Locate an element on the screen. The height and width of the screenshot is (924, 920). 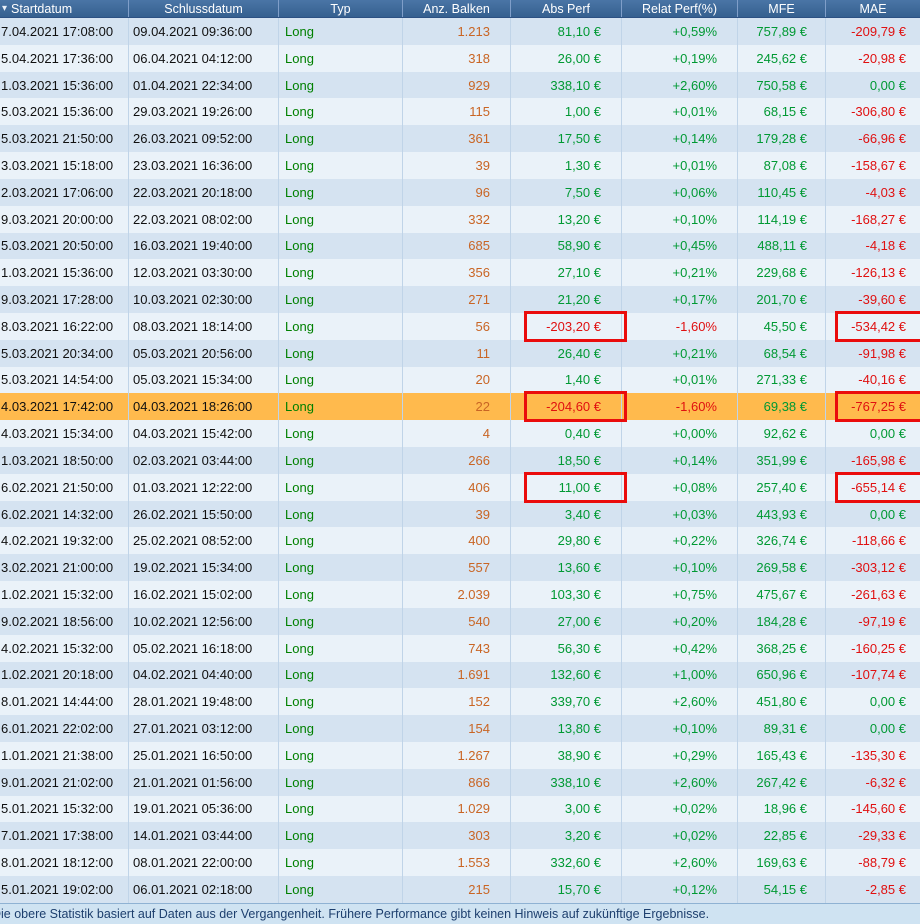
column-header-anz-balken: Anz. Balken is located at coordinates (457, 8).